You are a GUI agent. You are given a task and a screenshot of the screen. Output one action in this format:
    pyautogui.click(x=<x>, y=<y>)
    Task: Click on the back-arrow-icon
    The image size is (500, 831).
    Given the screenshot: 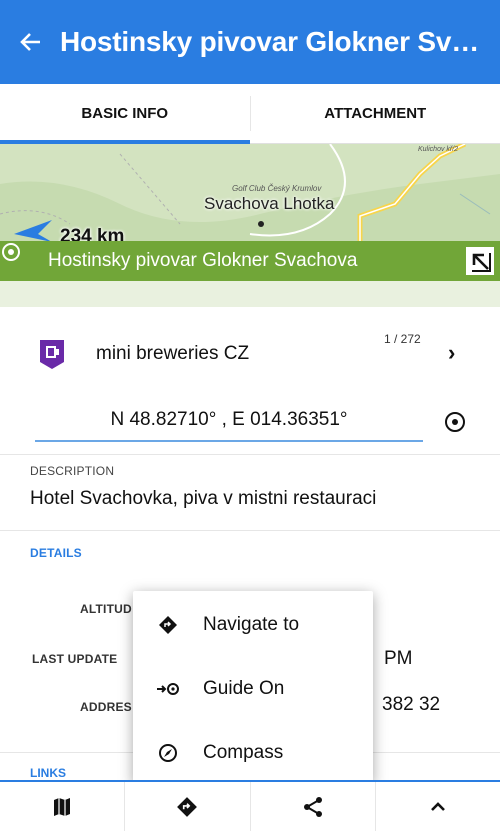 What is the action you would take?
    pyautogui.click(x=30, y=42)
    